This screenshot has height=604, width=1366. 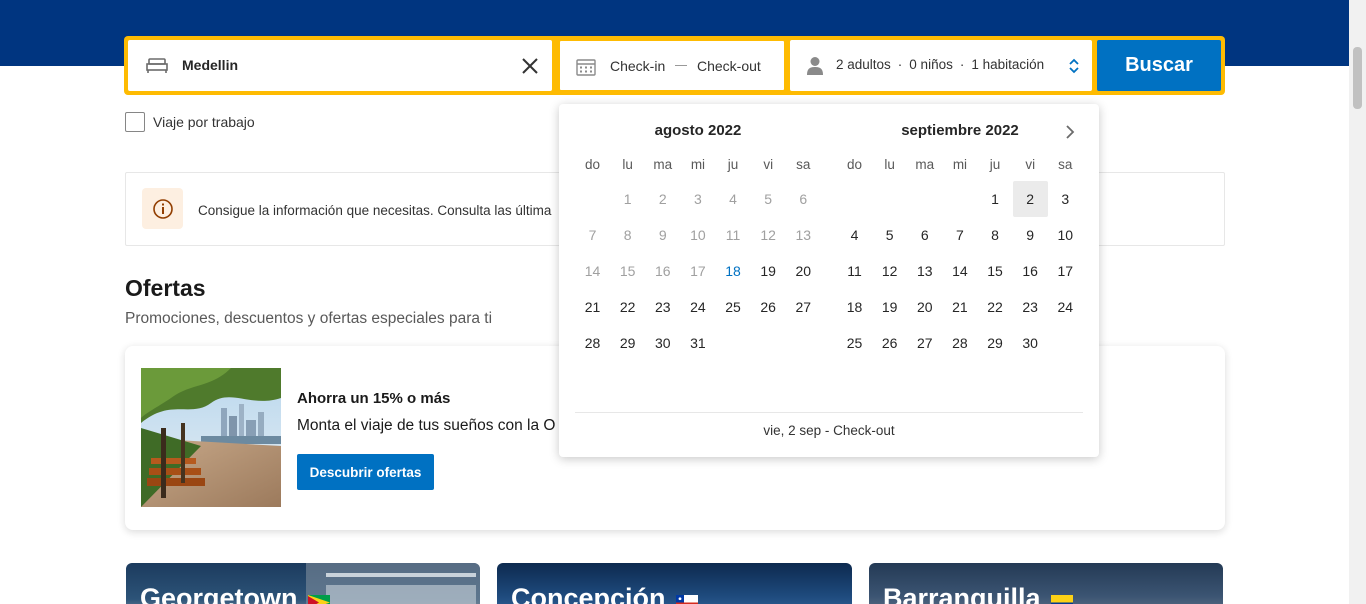 What do you see at coordinates (1074, 66) in the screenshot?
I see `chevron-updown-icon` at bounding box center [1074, 66].